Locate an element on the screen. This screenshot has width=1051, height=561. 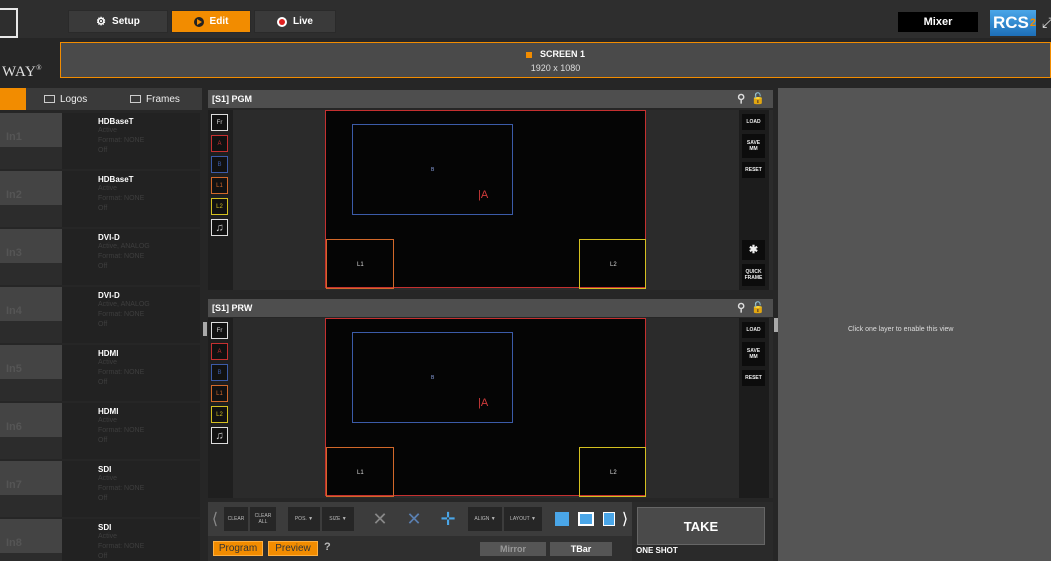
input-info: SDI Active Format: NONE Off is located at coordinates (131, 489).